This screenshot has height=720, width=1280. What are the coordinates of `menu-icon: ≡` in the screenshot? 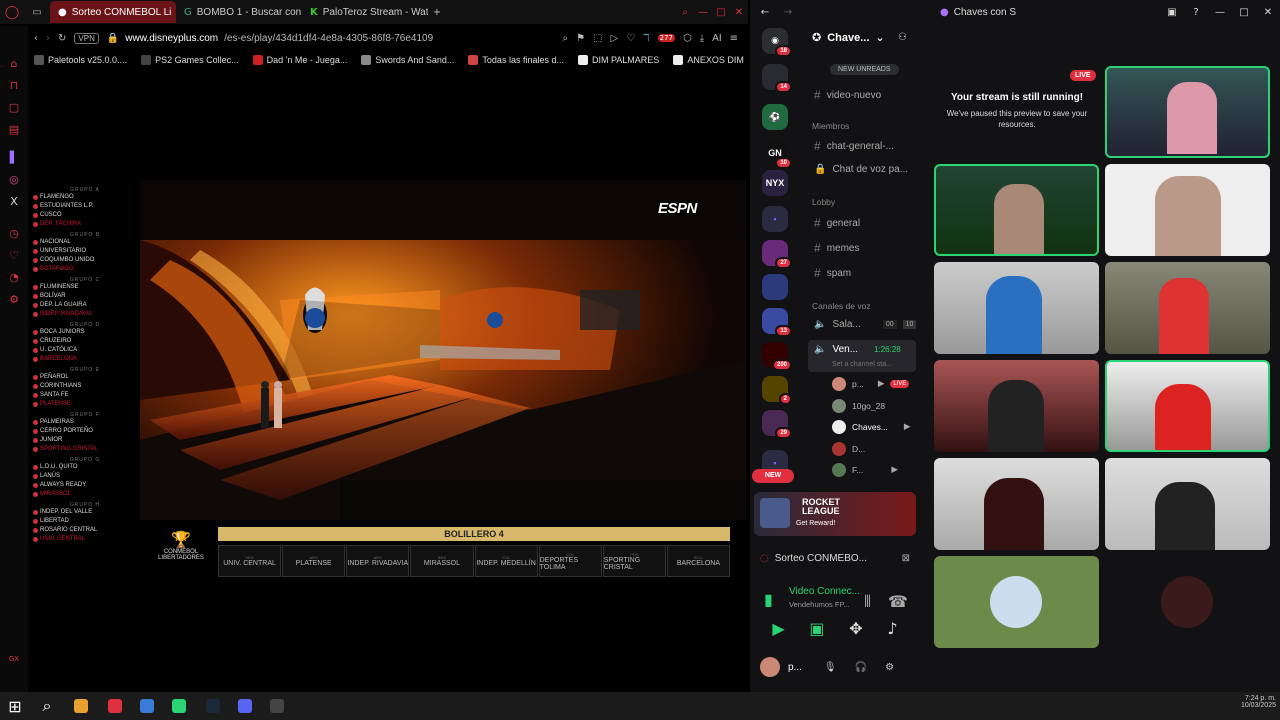 It's located at (739, 38).